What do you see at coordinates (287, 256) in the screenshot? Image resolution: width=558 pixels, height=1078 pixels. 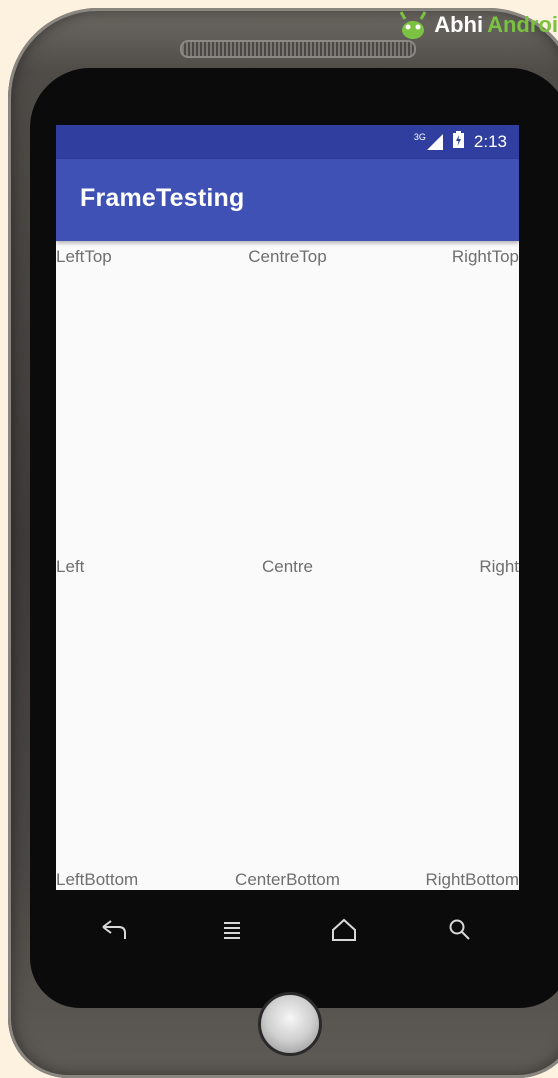 I see `label-centre-top: CentreTop` at bounding box center [287, 256].